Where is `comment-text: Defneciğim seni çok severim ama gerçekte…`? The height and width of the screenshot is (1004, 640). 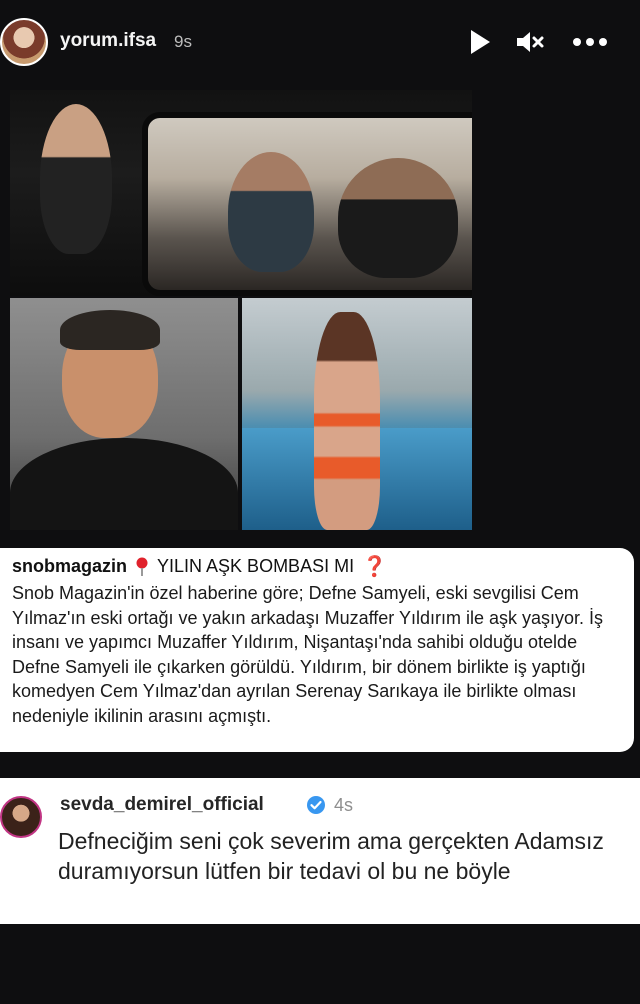
comment-text: Defneciğim seni çok severim ama gerçekte… is located at coordinates (331, 856).